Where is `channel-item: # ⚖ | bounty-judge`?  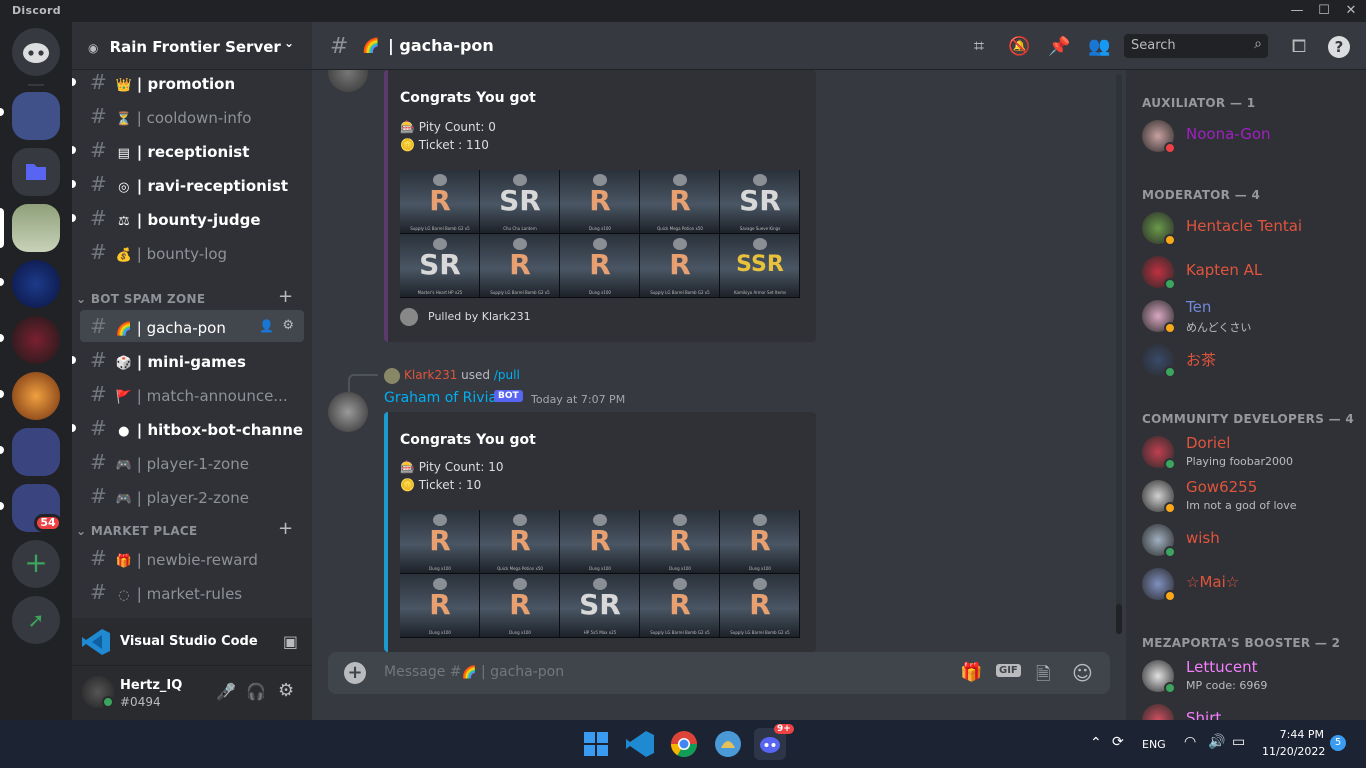 channel-item: # ⚖ | bounty-judge is located at coordinates (192, 218).